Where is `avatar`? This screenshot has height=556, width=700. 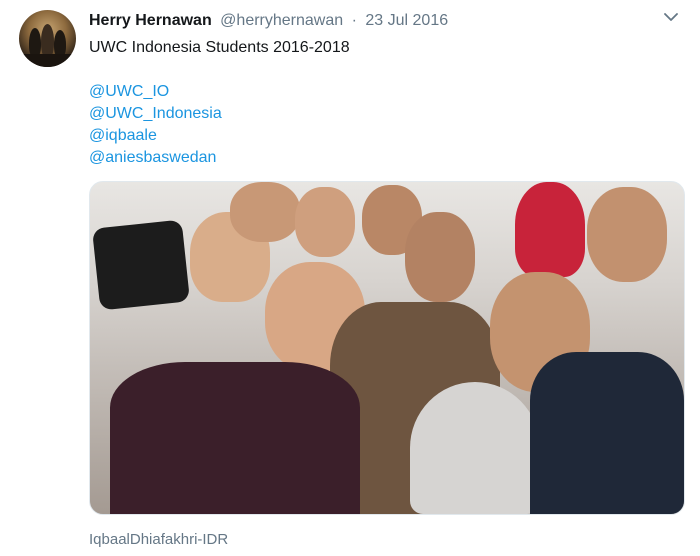
avatar is located at coordinates (47, 38).